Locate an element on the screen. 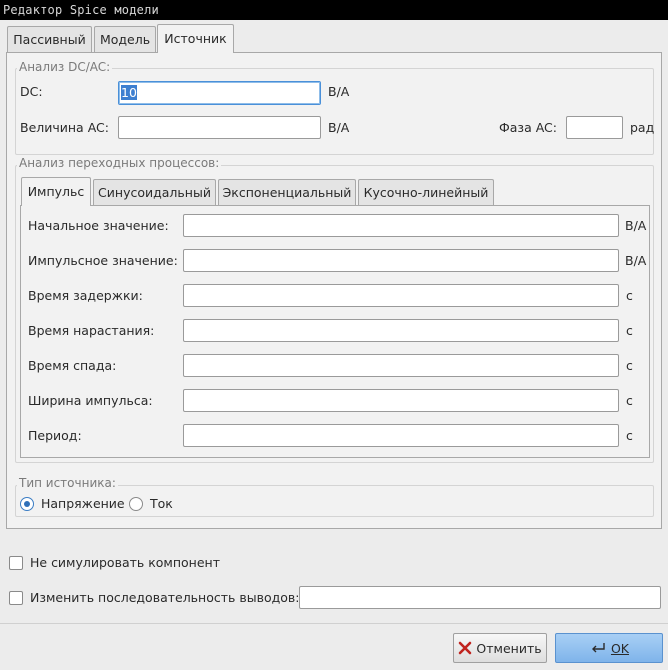 This screenshot has height=670, width=668. ac-phase-unit: рад is located at coordinates (642, 127).